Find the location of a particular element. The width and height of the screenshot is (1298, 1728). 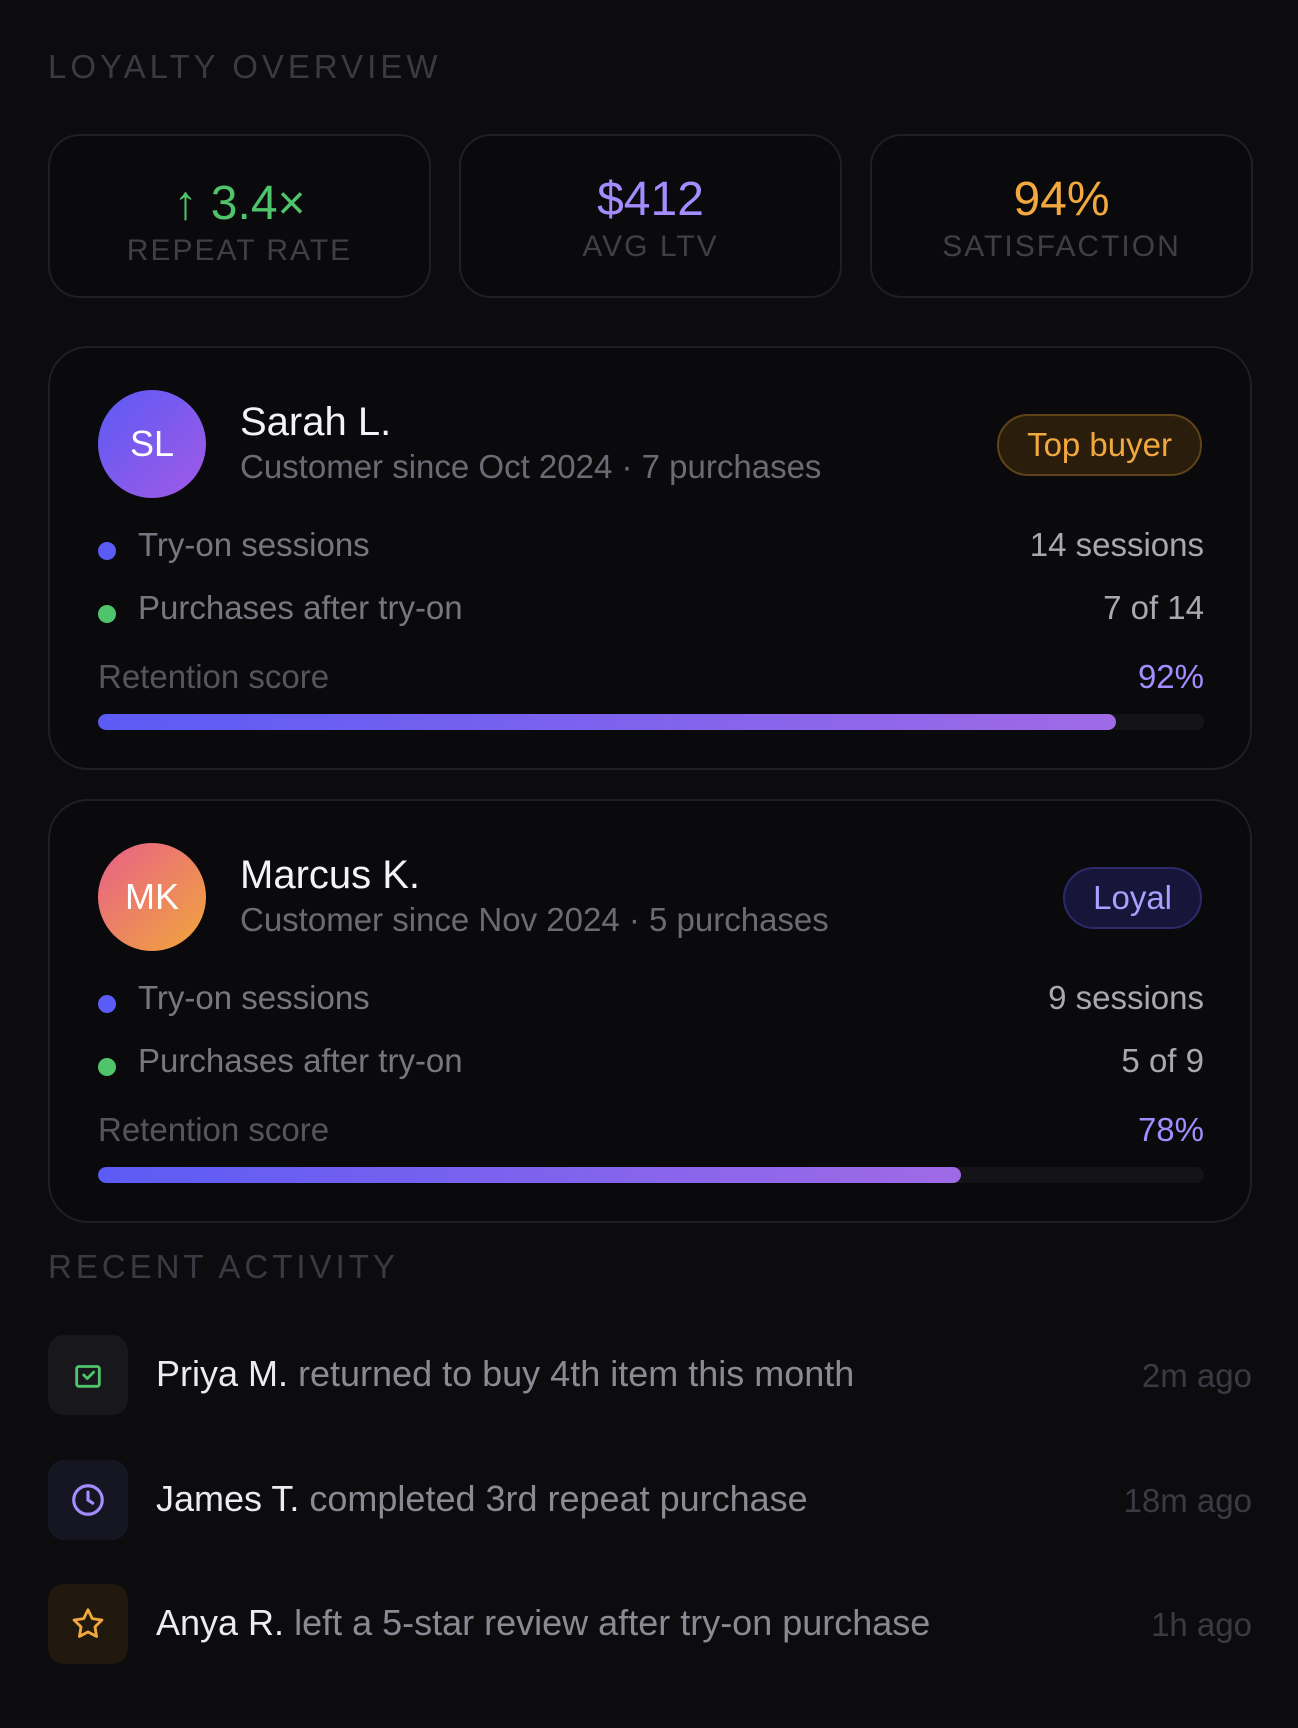

stat-label: AVG LTV is located at coordinates (650, 246).